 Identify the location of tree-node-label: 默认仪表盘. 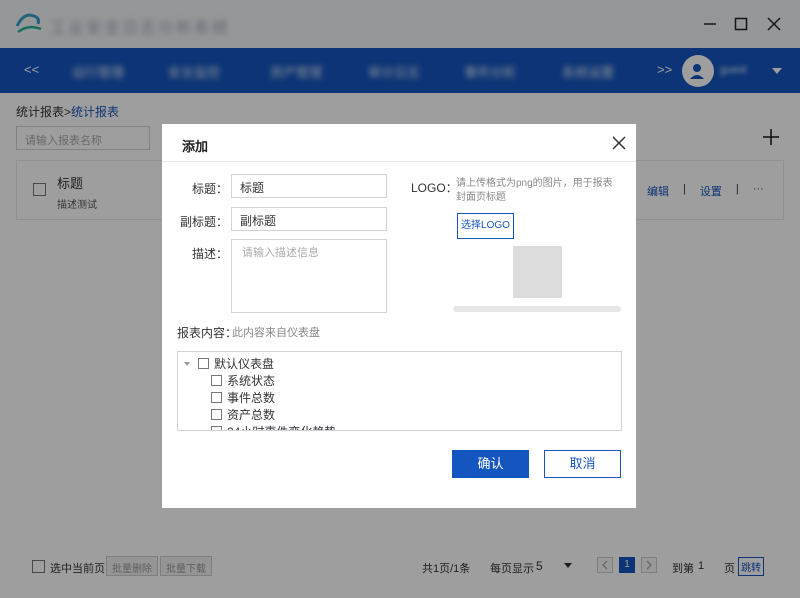
(244, 364).